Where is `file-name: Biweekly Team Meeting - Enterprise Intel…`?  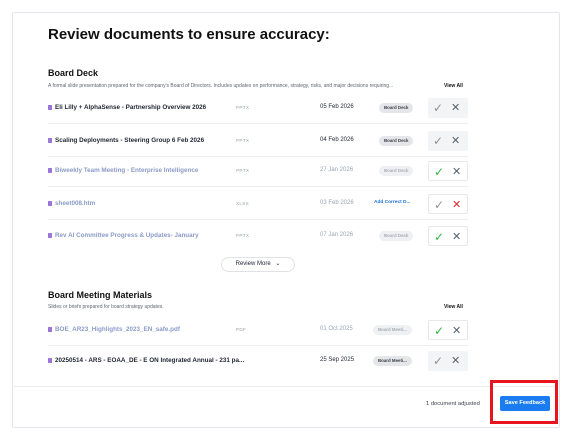
file-name: Biweekly Team Meeting - Enterprise Intel… is located at coordinates (123, 170).